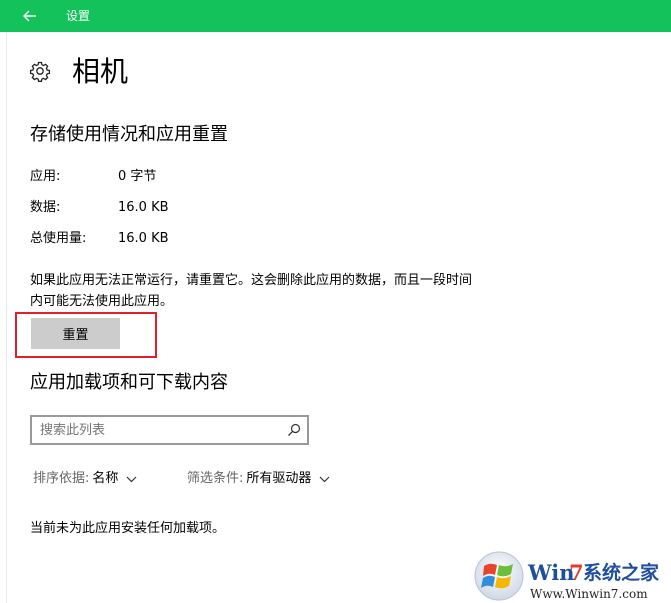 Image resolution: width=671 pixels, height=603 pixels. I want to click on watermark-brand-prefix: Win, so click(550, 572).